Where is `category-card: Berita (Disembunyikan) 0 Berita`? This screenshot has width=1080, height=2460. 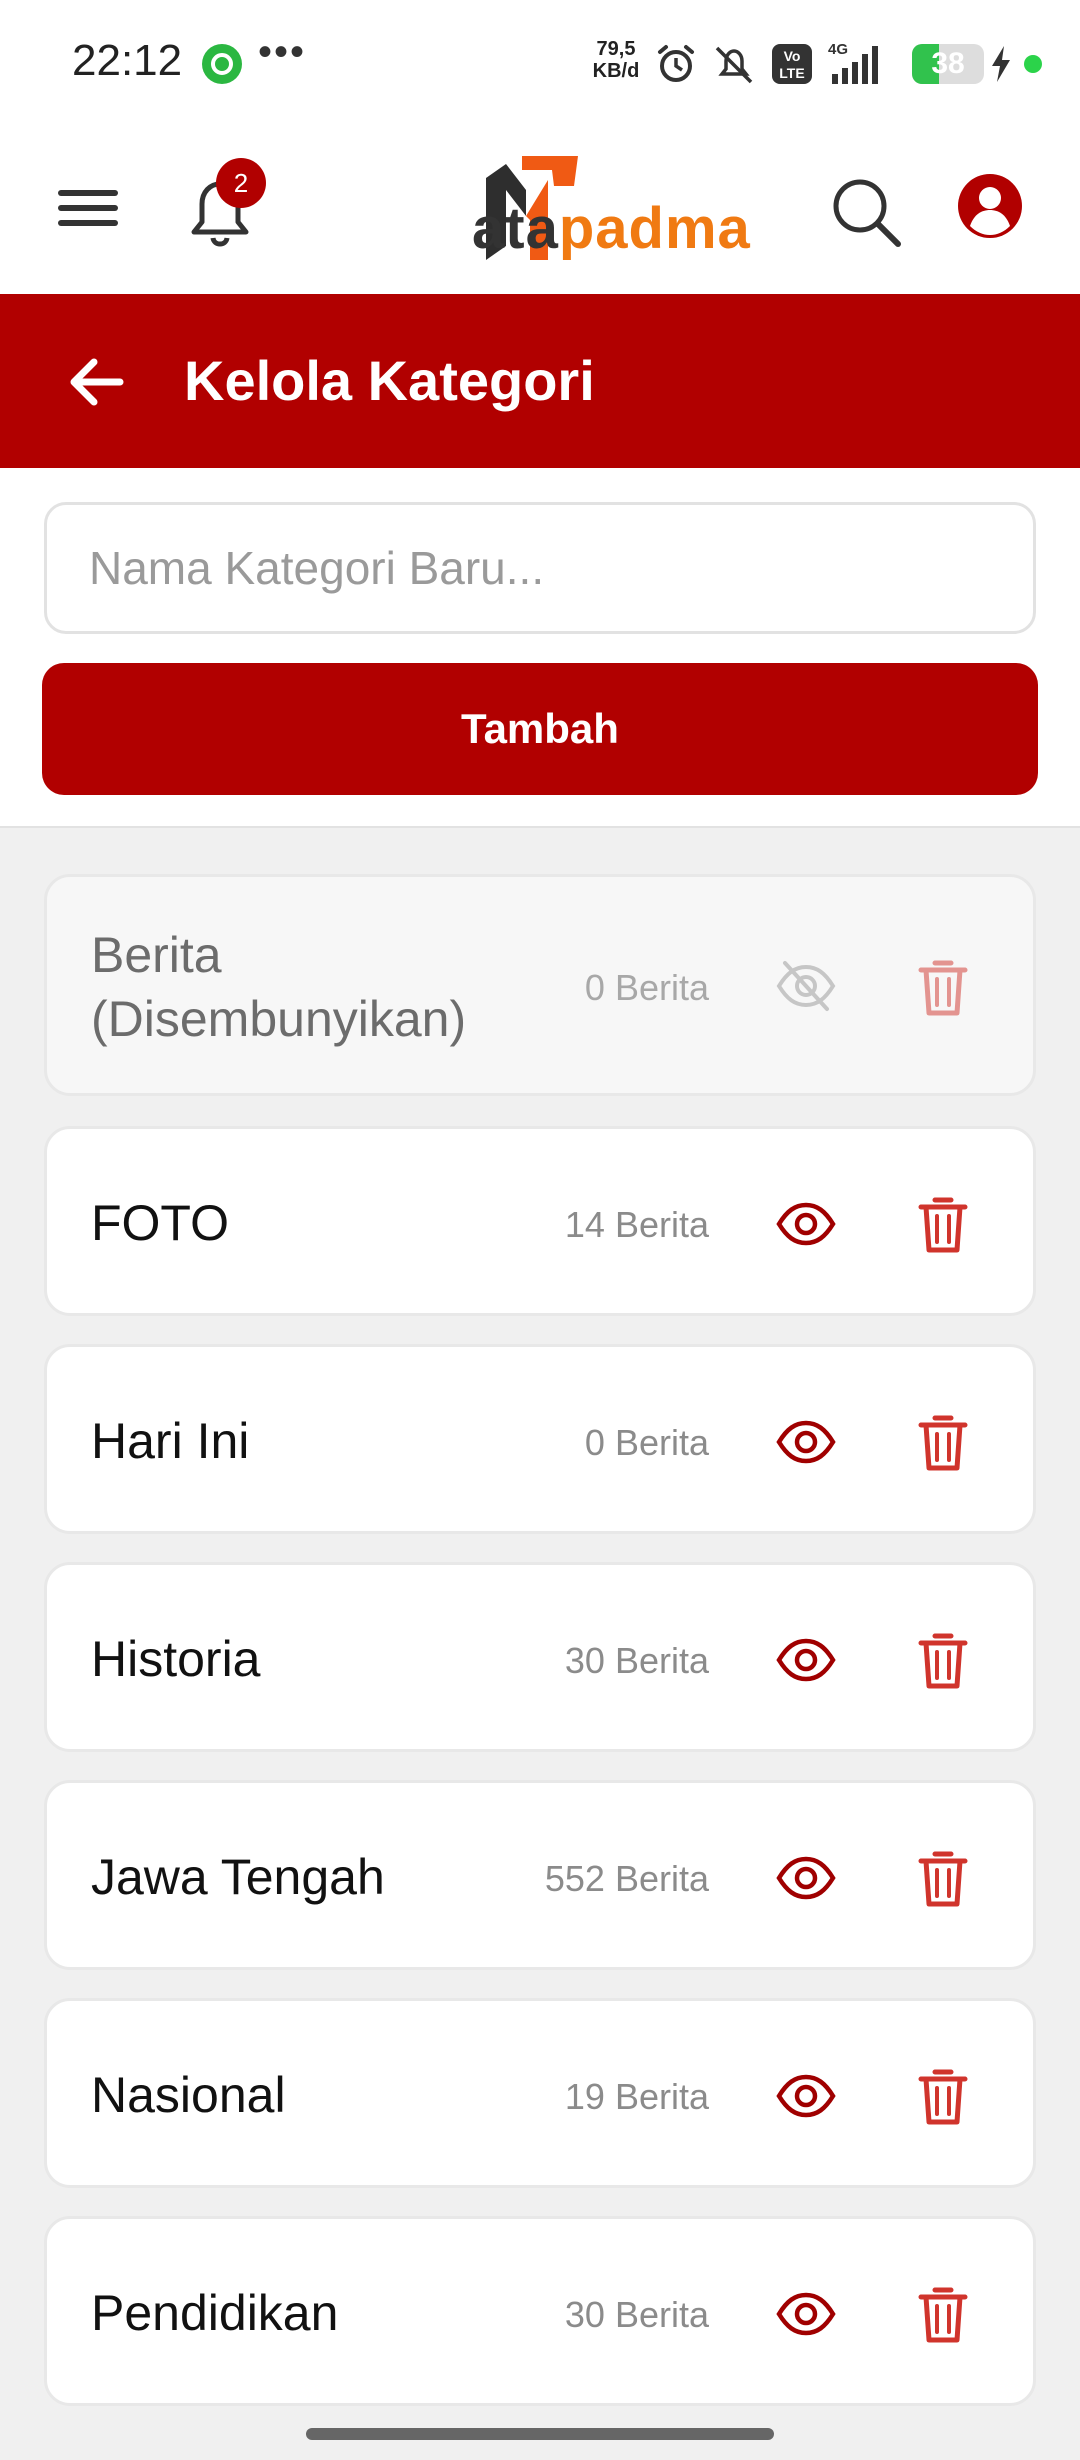 category-card: Berita (Disembunyikan) 0 Berita is located at coordinates (540, 985).